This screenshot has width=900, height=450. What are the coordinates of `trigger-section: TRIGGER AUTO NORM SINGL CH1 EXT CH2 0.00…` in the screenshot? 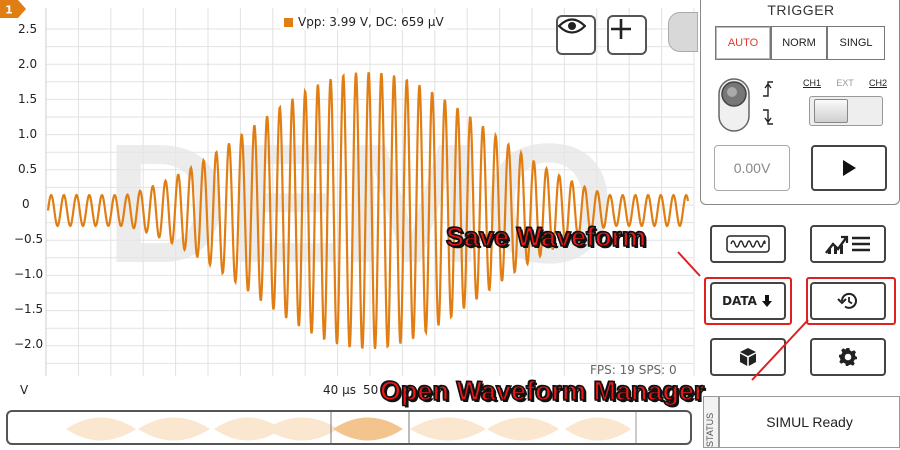 It's located at (800, 102).